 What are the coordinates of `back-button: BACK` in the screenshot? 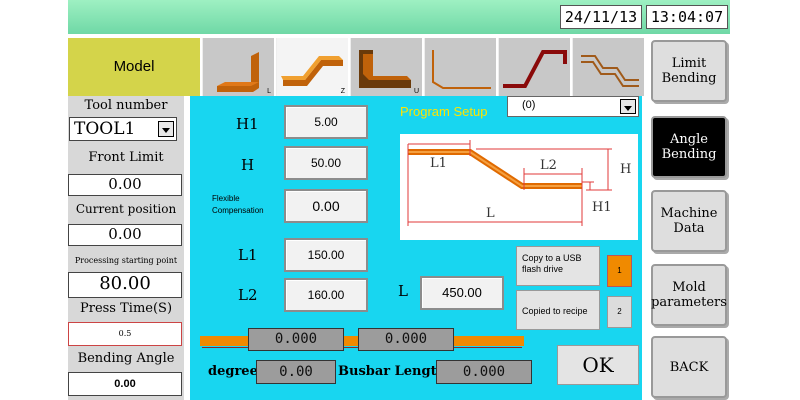 It's located at (689, 367).